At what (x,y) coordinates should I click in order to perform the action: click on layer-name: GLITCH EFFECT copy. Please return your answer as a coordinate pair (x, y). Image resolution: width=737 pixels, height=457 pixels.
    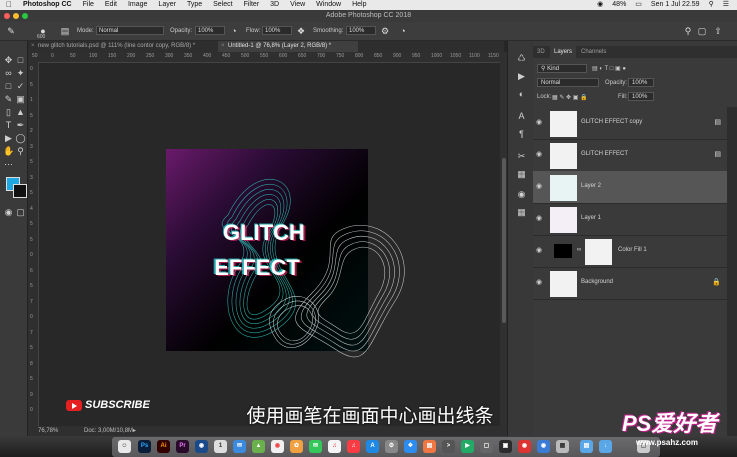
    Looking at the image, I should click on (611, 122).